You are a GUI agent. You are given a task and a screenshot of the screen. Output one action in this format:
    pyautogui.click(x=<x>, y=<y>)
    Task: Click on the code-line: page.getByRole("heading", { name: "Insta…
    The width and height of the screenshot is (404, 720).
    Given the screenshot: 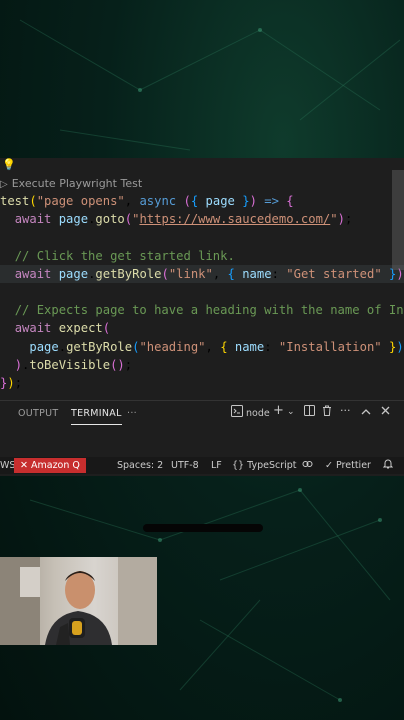 What is the action you would take?
    pyautogui.click(x=202, y=347)
    